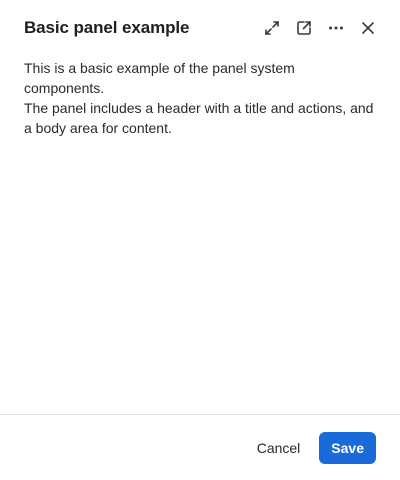  Describe the element at coordinates (347, 447) in the screenshot. I see `save-button: Save` at that location.